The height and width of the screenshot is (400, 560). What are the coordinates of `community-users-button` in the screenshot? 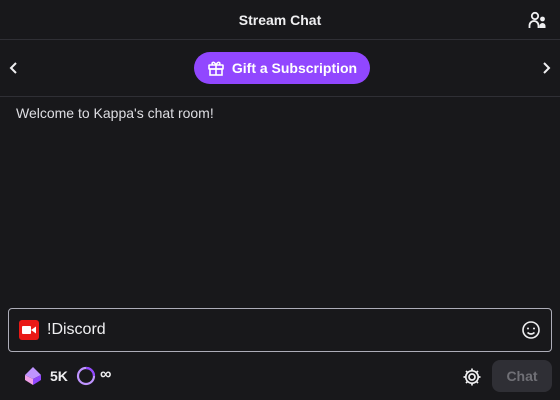 It's located at (538, 20).